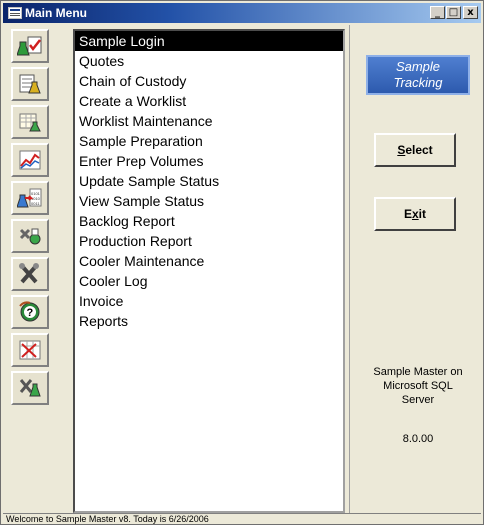  I want to click on minimize-button: _, so click(437, 12).